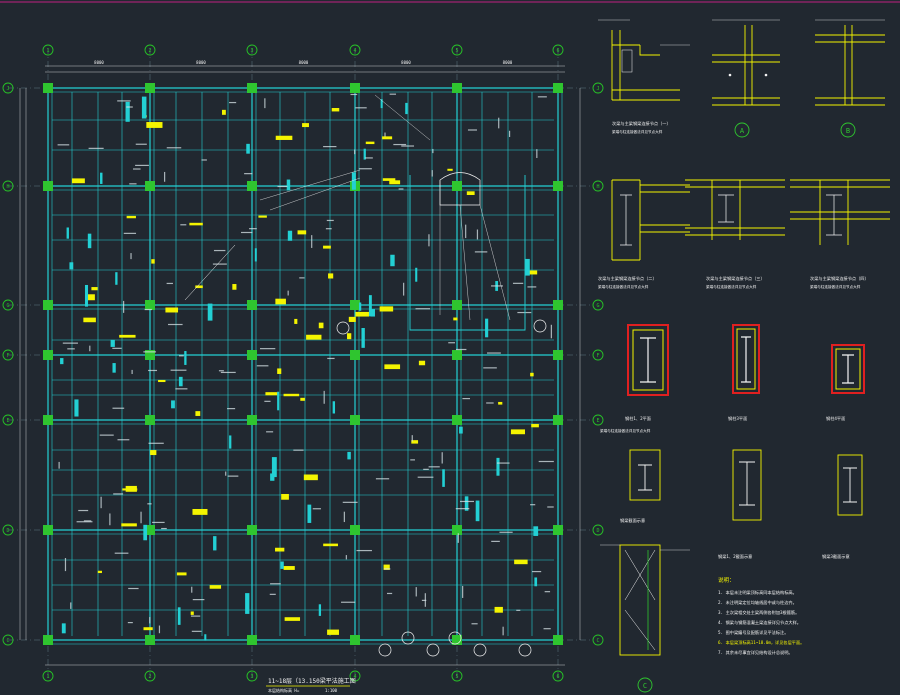 This screenshot has width=900, height=695. I want to click on detail-connection-B, so click(850, 62).